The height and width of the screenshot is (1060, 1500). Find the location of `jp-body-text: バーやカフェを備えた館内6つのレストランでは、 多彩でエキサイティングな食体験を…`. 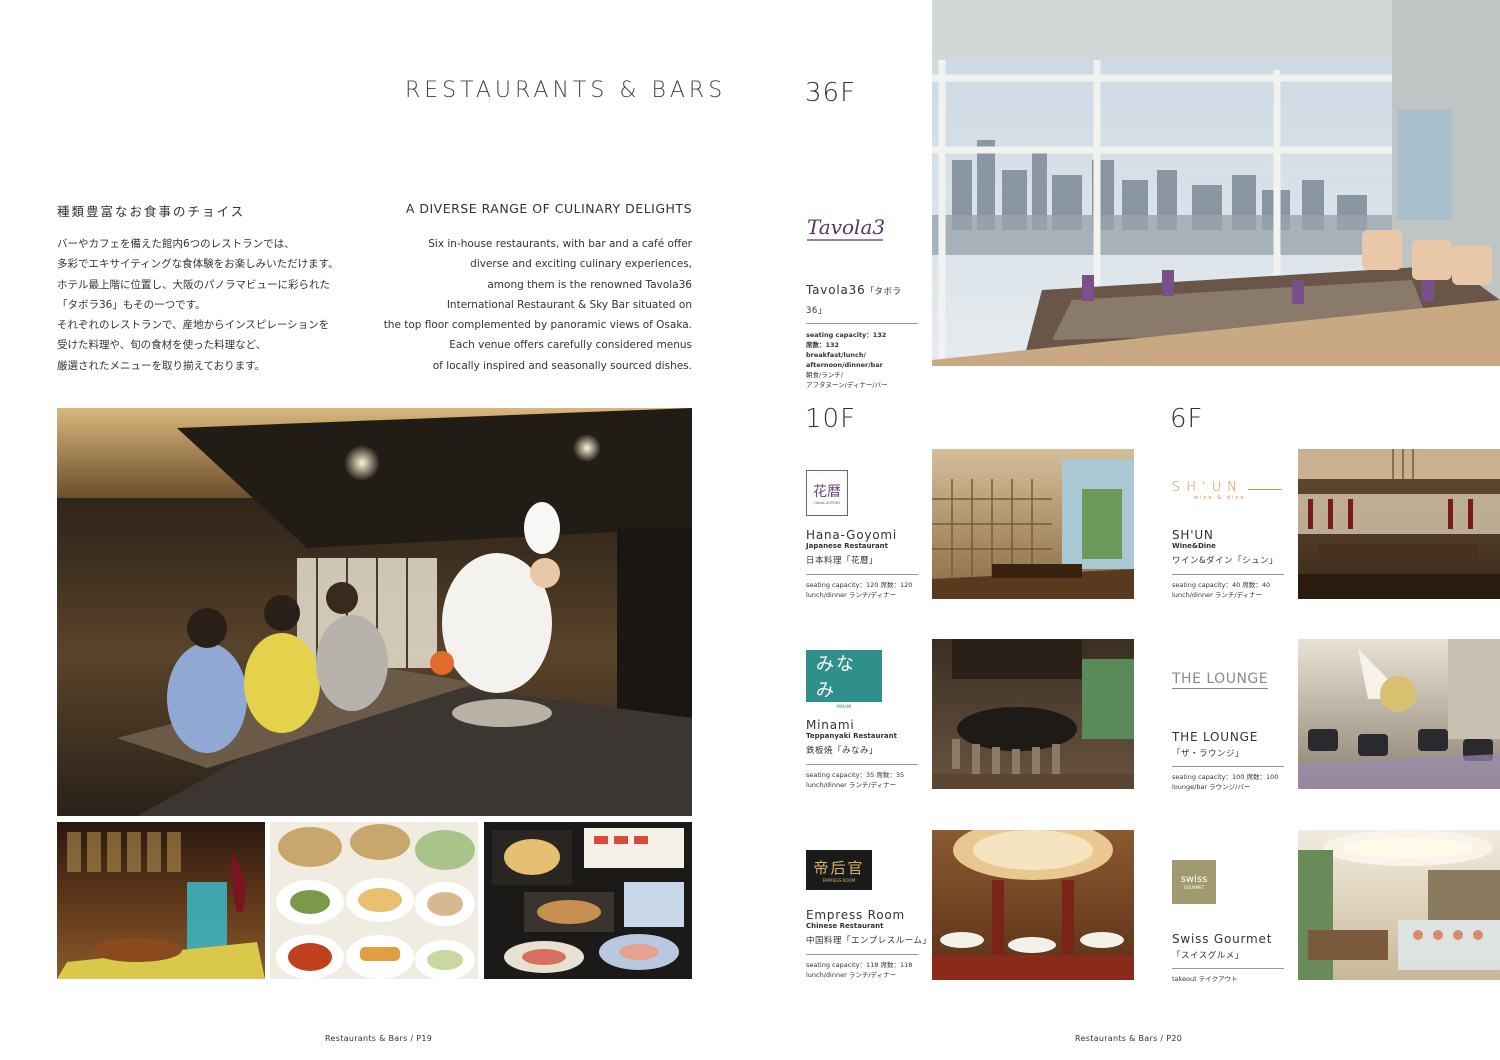

jp-body-text: バーやカフェを備えた館内6つのレストランでは、 多彩でエキサイティングな食体験を… is located at coordinates (198, 305).